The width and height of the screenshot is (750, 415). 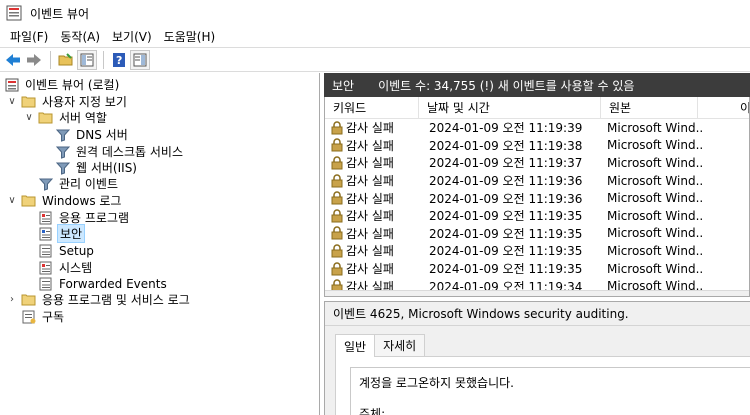 What do you see at coordinates (79, 183) in the screenshot?
I see `tree-item-admin-events: 관리 이벤트` at bounding box center [79, 183].